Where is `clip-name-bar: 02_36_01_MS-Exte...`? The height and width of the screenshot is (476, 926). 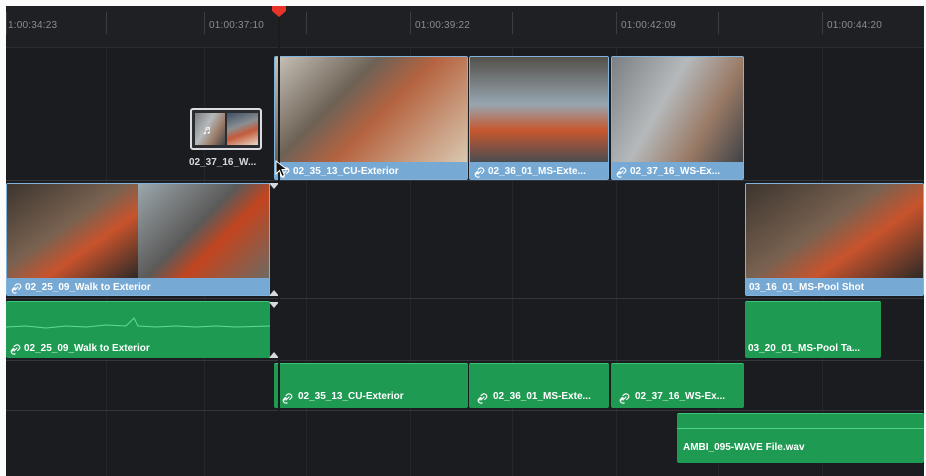
clip-name-bar: 02_36_01_MS-Exte... is located at coordinates (539, 170).